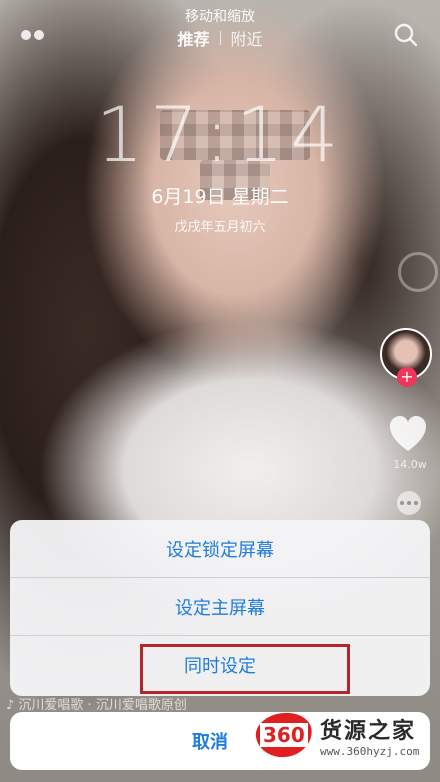 This screenshot has height=782, width=440. I want to click on tab-recommend: 推荐, so click(193, 38).